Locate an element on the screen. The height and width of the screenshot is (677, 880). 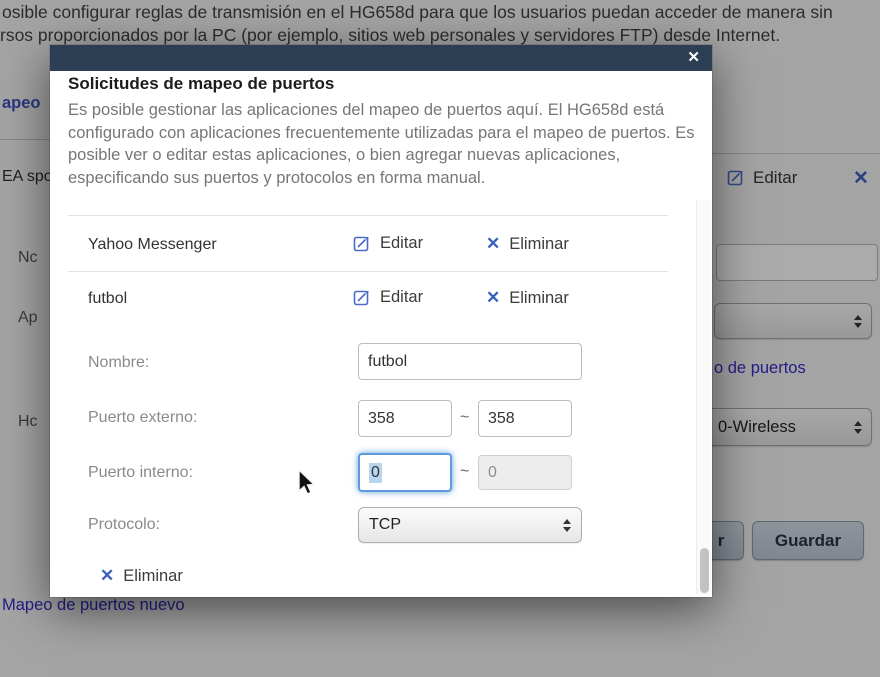
external-port-from-input: 358 is located at coordinates (405, 418).